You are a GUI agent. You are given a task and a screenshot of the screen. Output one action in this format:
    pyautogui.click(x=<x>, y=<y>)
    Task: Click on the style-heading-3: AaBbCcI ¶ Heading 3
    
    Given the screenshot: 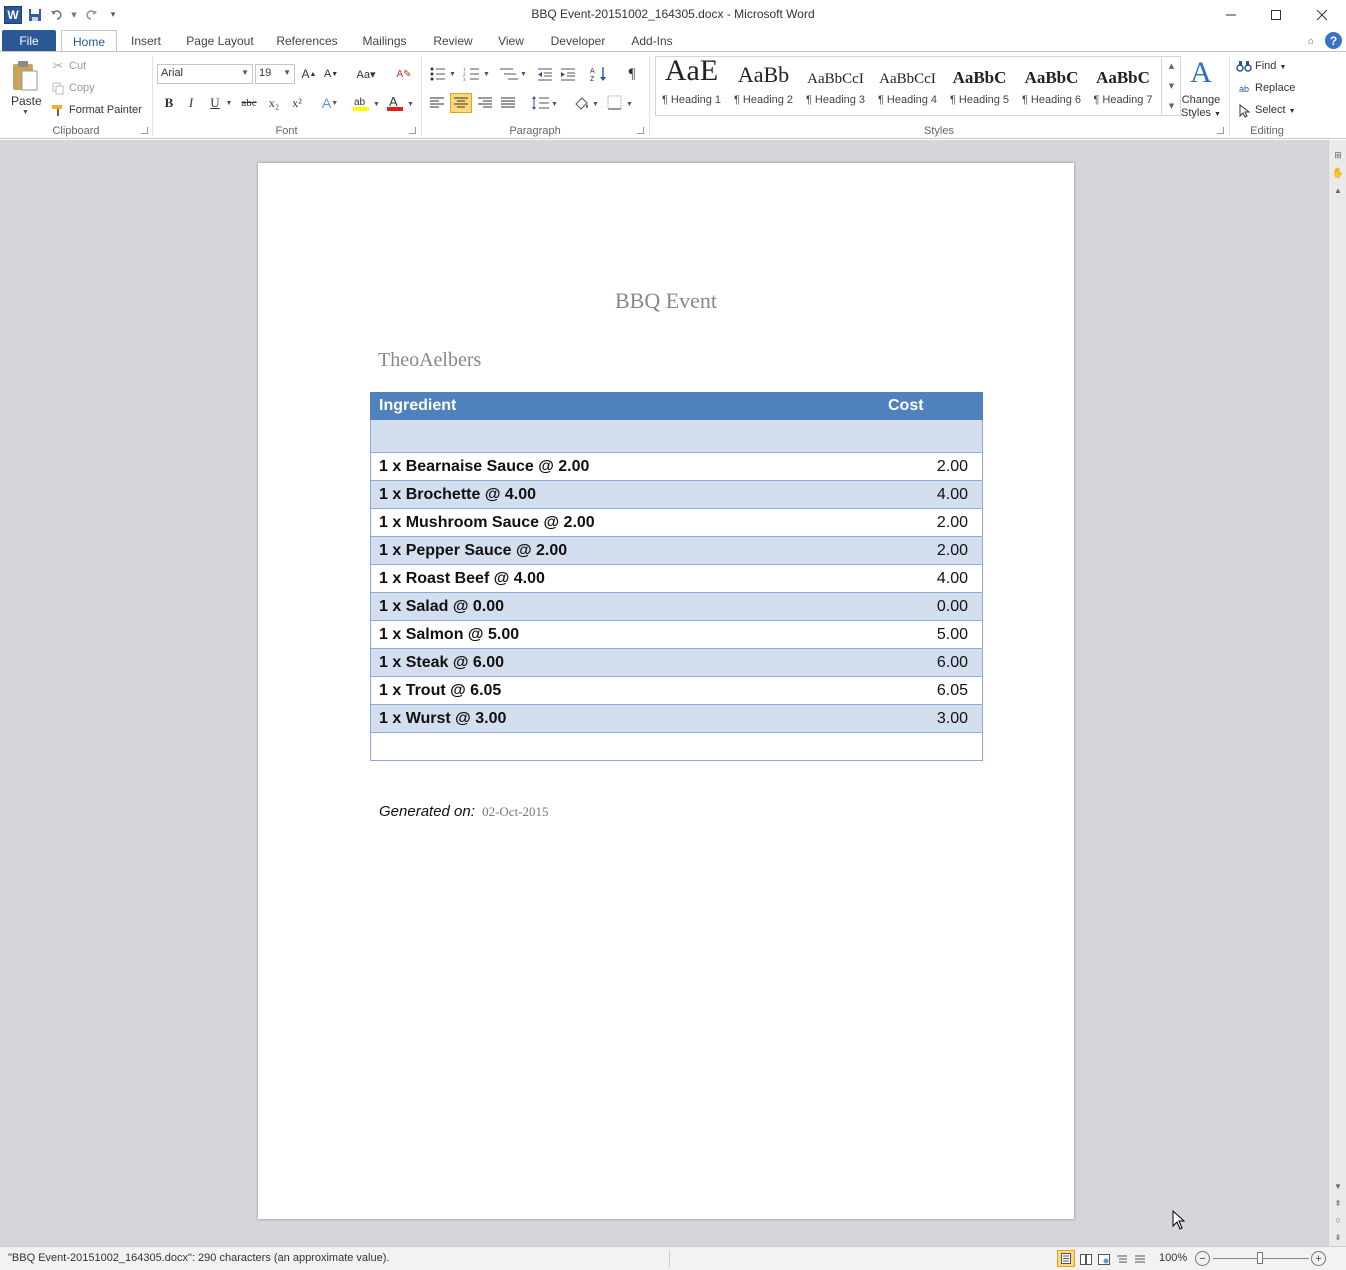 What is the action you would take?
    pyautogui.click(x=835, y=84)
    